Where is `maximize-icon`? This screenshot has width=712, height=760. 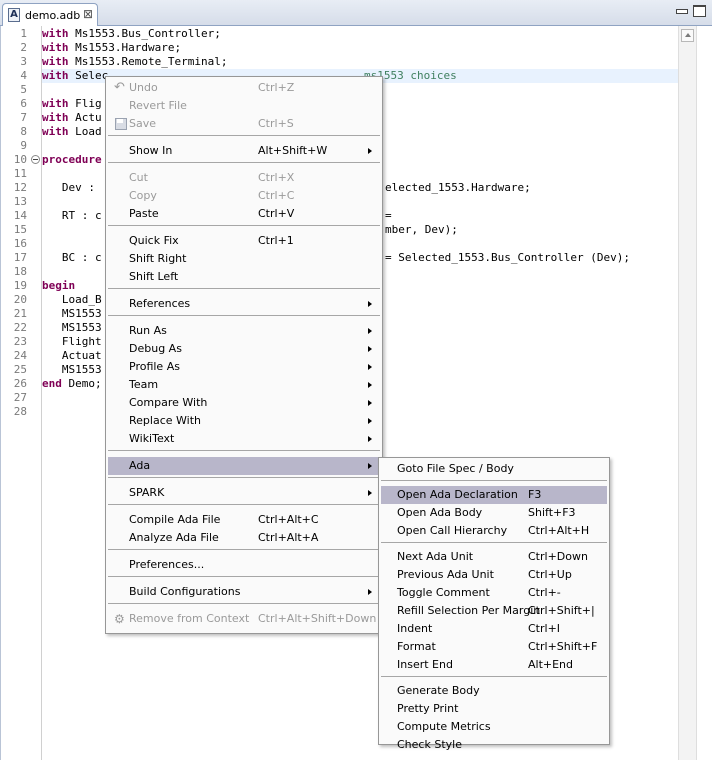 maximize-icon is located at coordinates (699, 10).